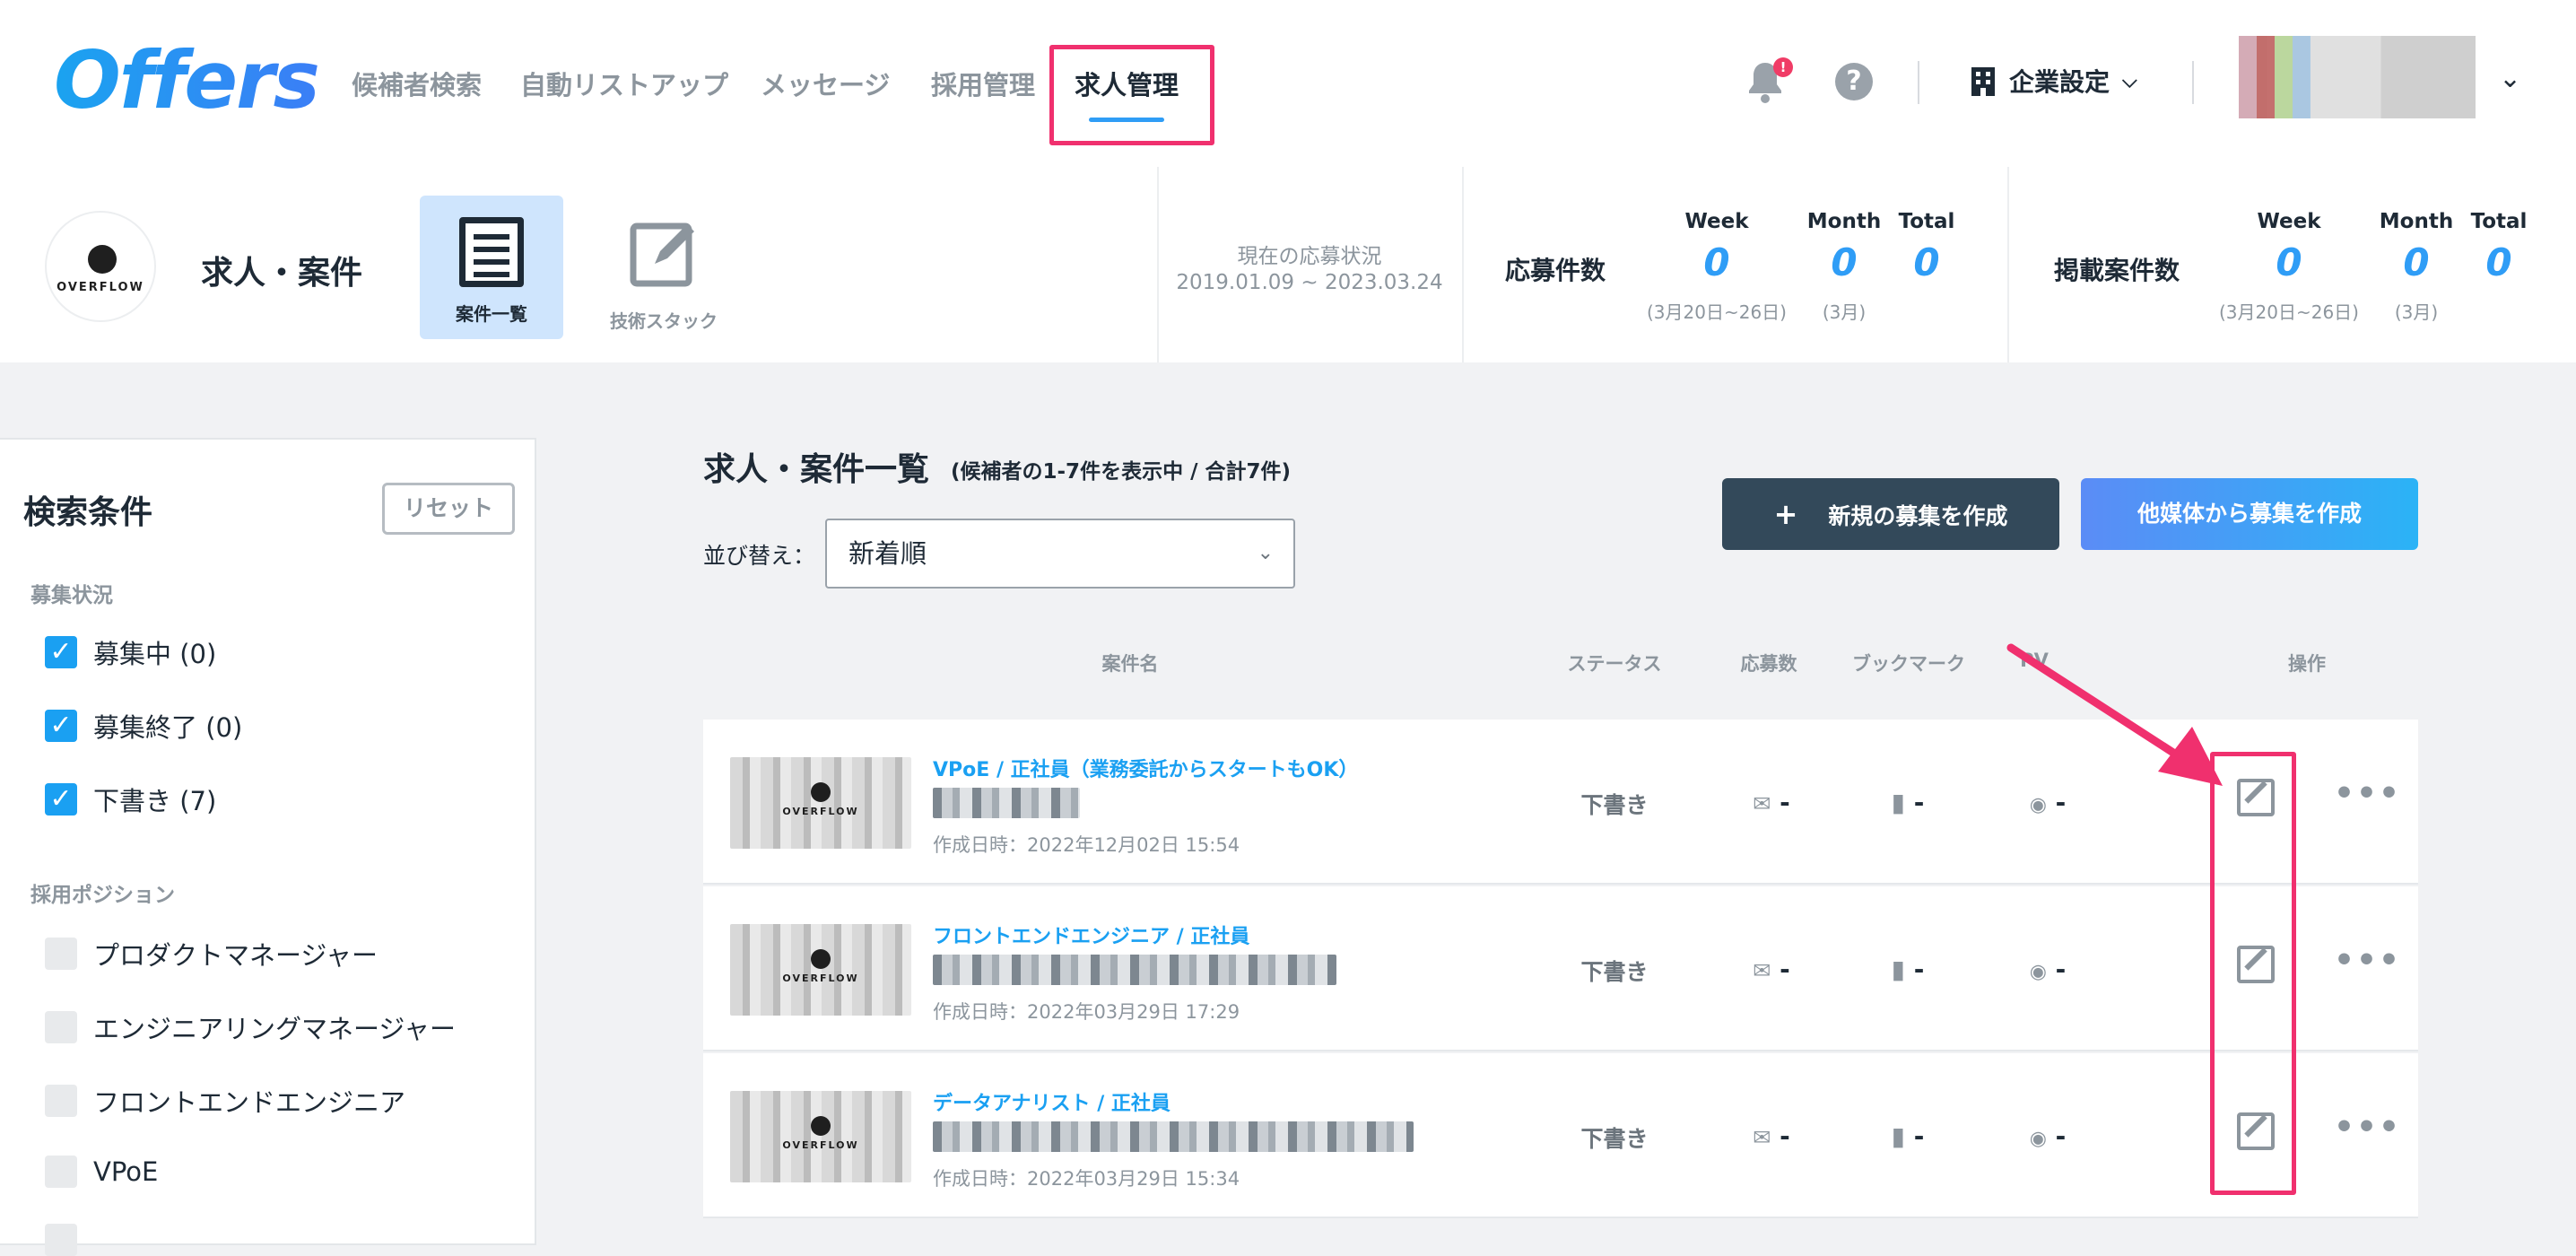 This screenshot has width=2576, height=1256. I want to click on status-section-heading: 募集状況, so click(71, 595).